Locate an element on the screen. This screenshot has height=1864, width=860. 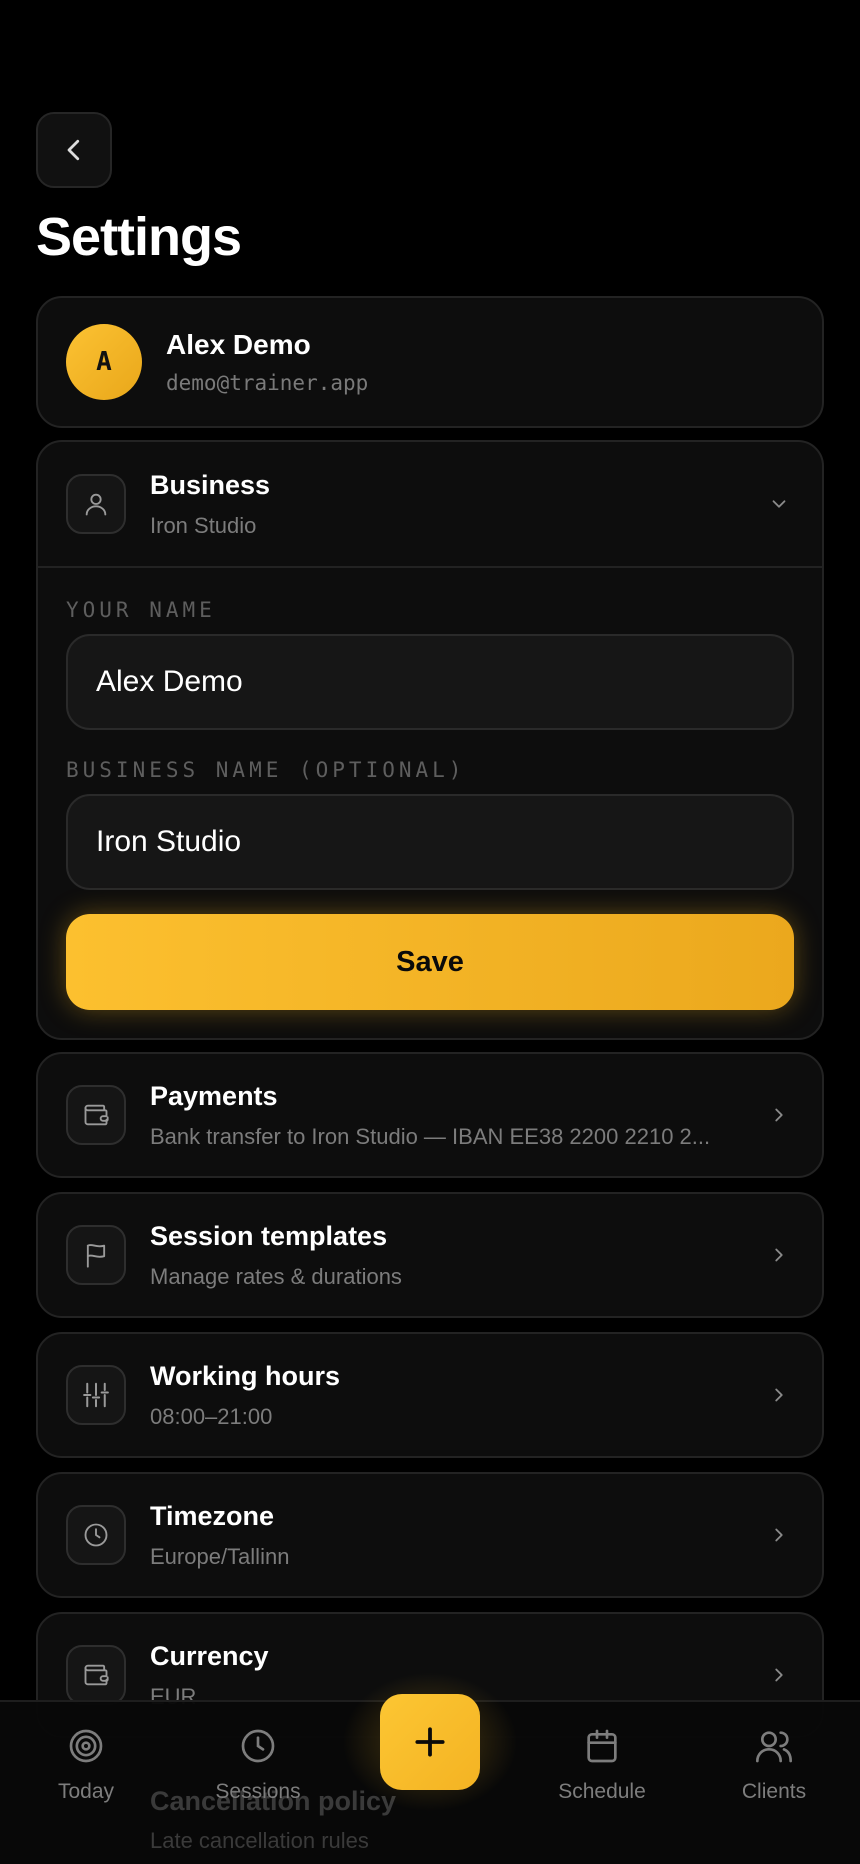
your-name-input: Alex Demo is located at coordinates (430, 682).